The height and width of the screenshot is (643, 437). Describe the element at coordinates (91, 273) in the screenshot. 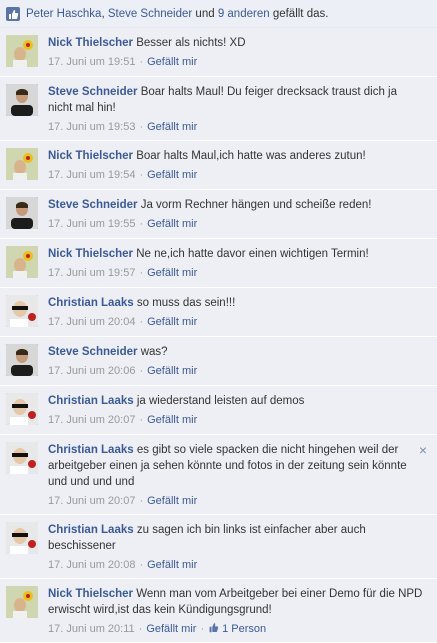

I see `timestamp: 17. Juni um 19:57` at that location.